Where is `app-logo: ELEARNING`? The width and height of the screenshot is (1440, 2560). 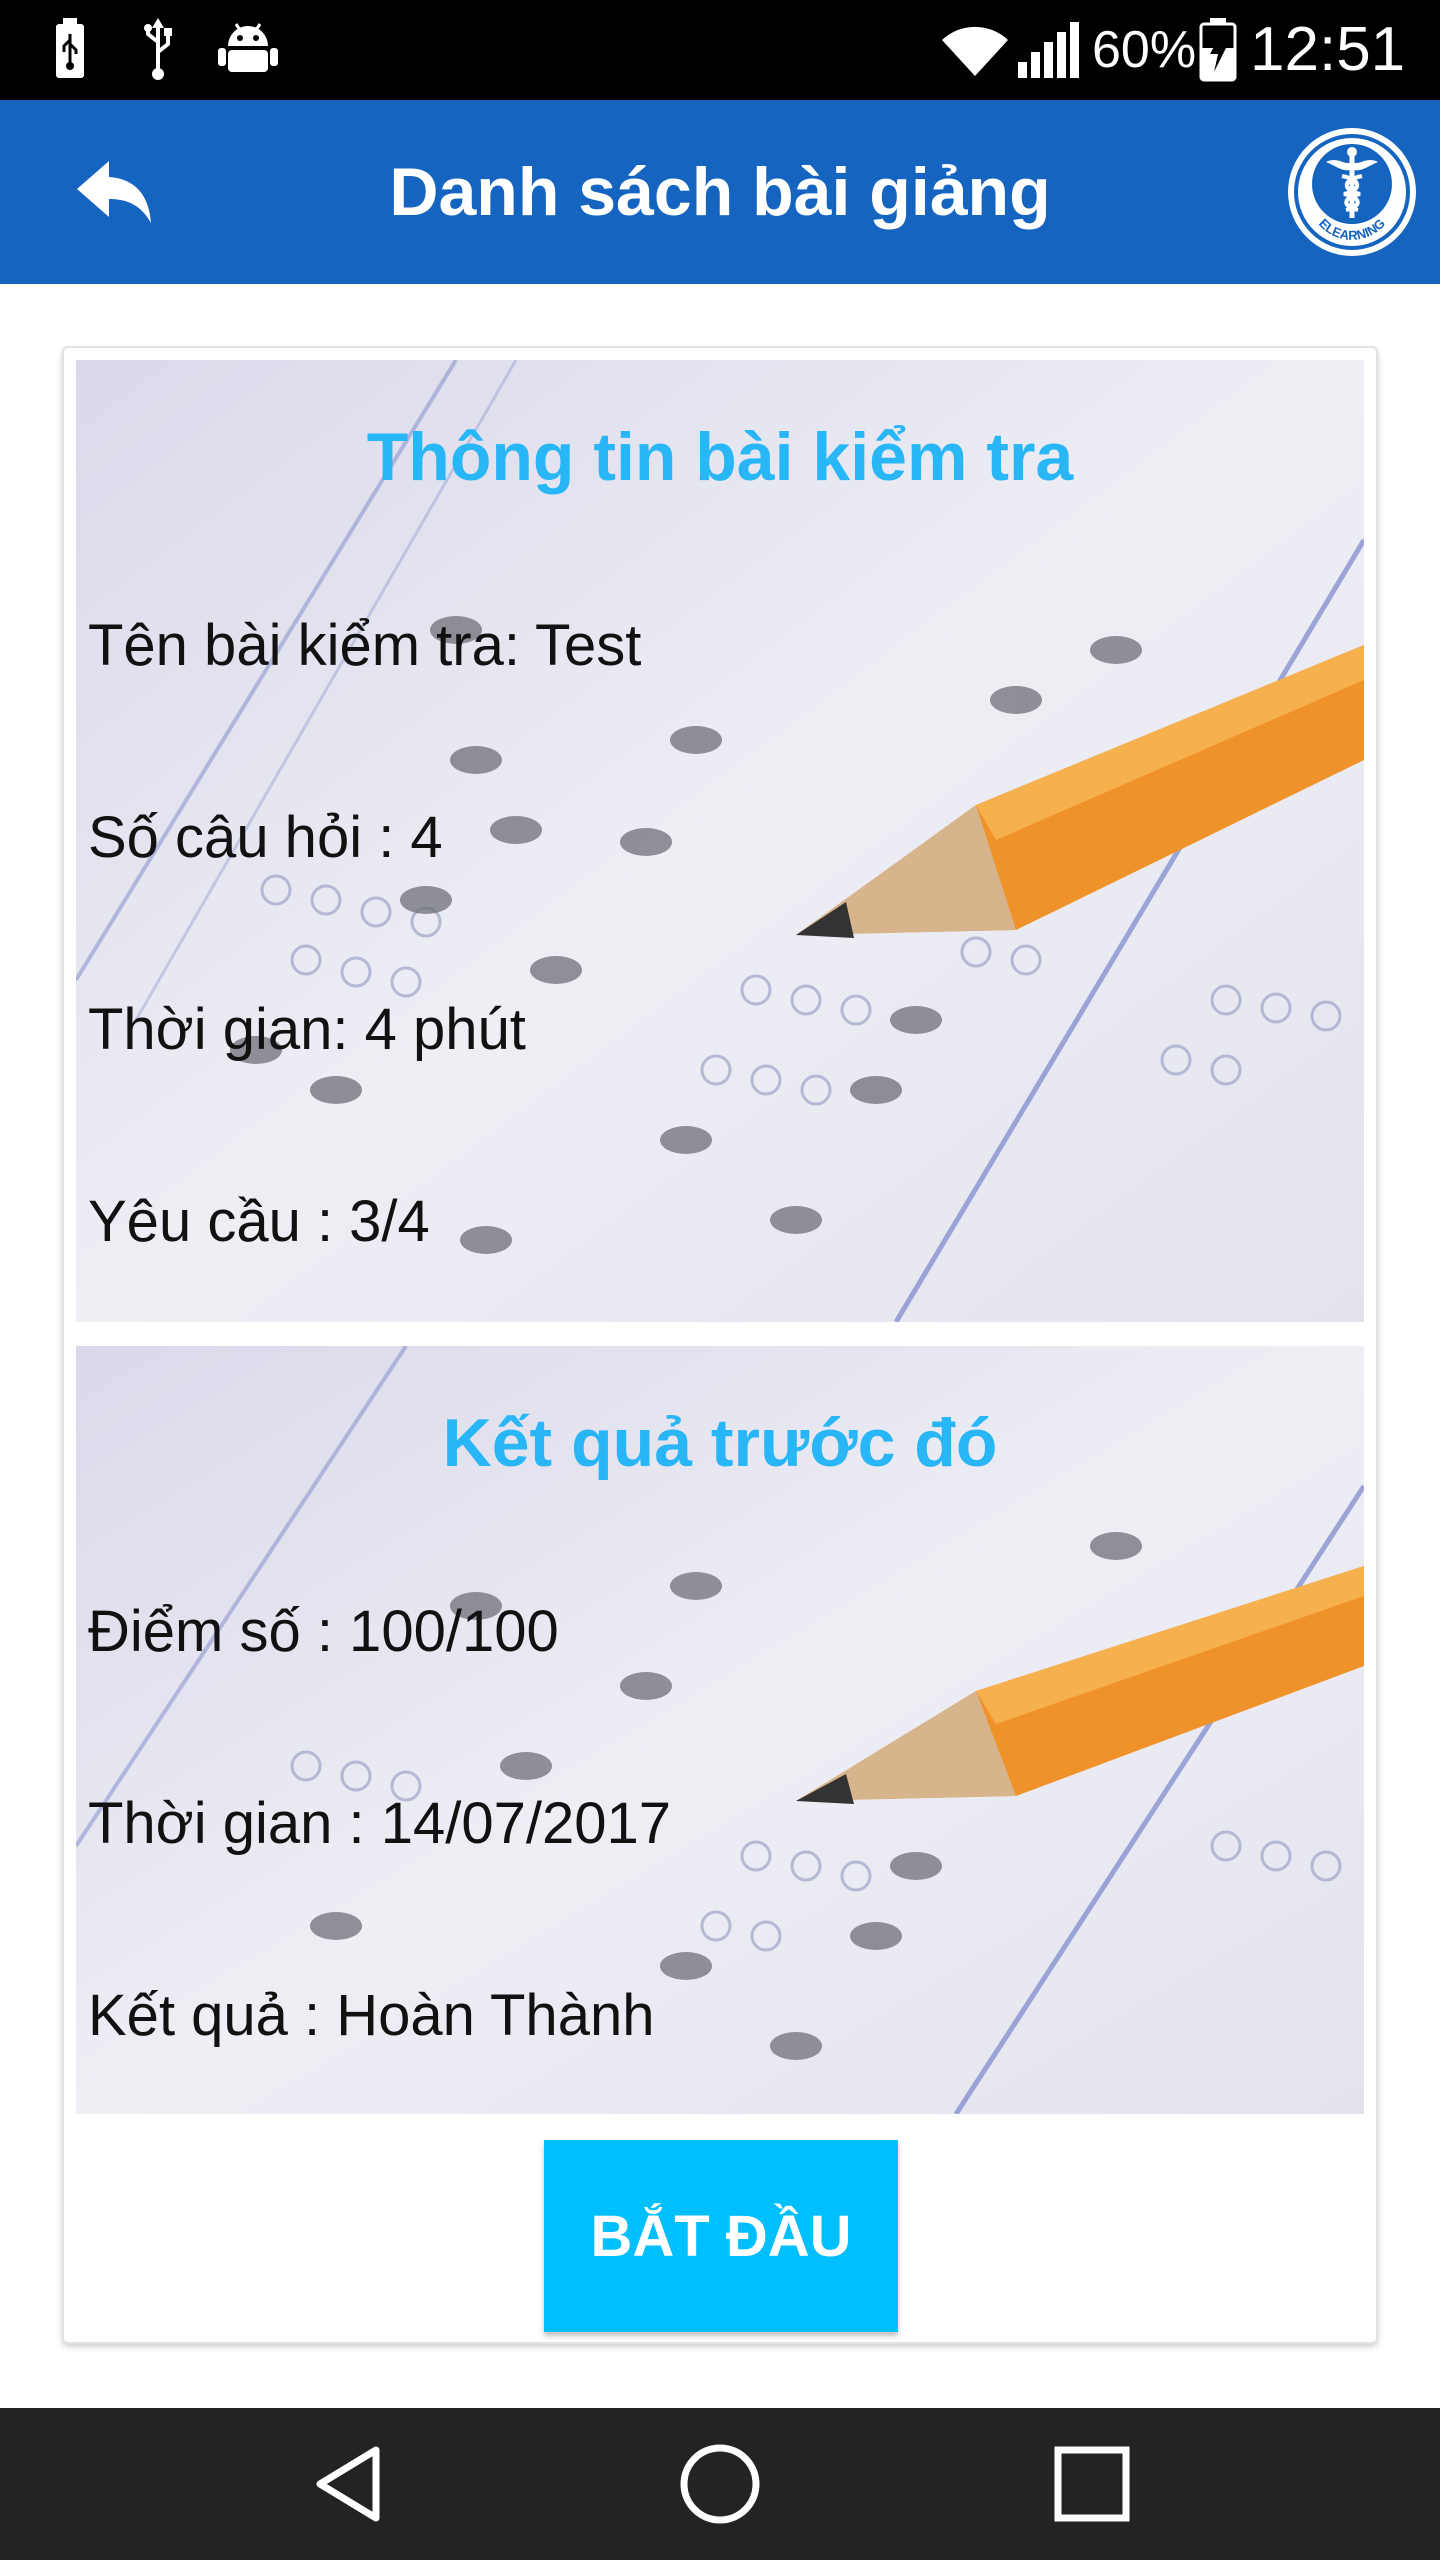
app-logo: ELEARNING is located at coordinates (1352, 192).